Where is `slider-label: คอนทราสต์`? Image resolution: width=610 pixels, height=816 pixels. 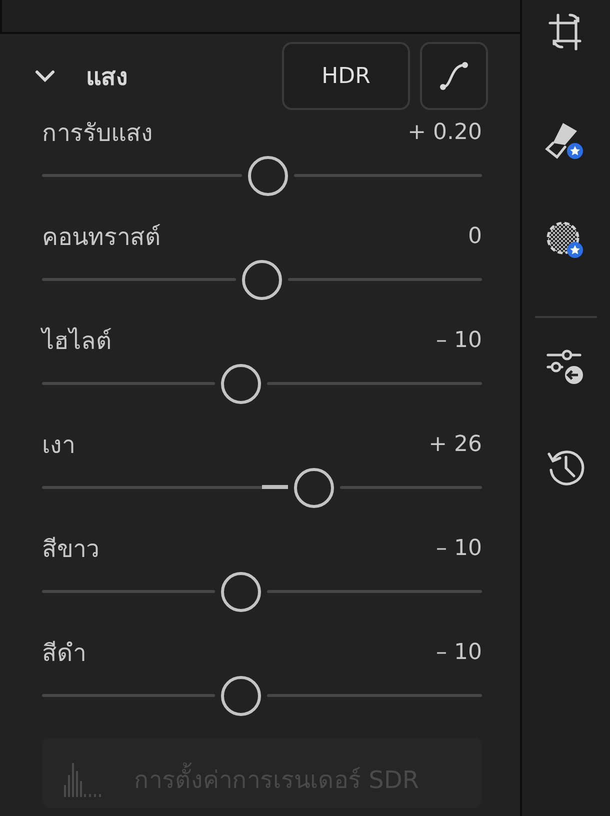 slider-label: คอนทราสต์ is located at coordinates (101, 237).